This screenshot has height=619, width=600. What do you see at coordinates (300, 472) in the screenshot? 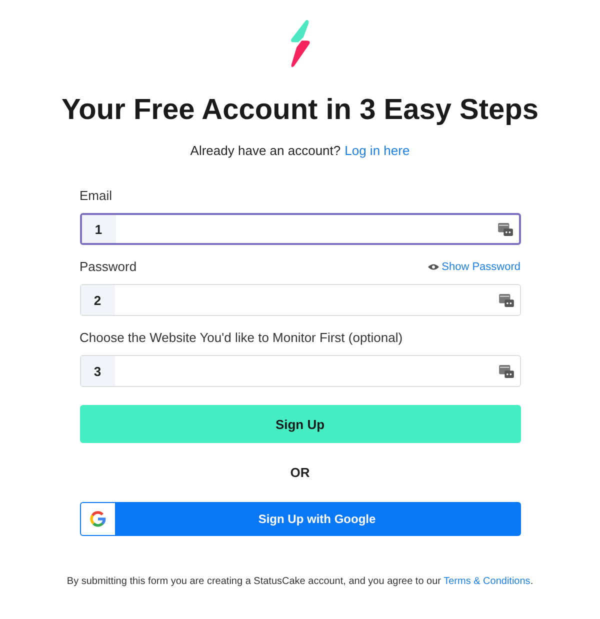
I see `or-divider-text: OR` at bounding box center [300, 472].